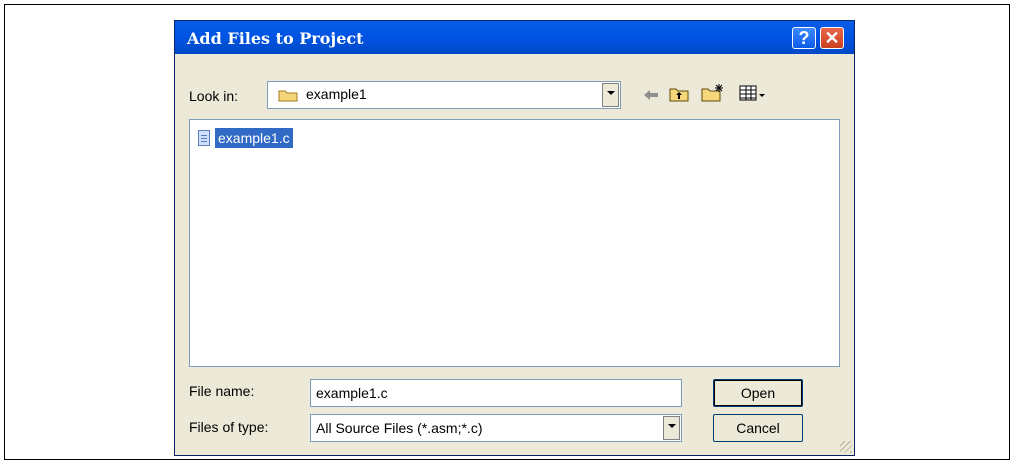 The image size is (1017, 464). I want to click on question-mark-icon: ?, so click(804, 38).